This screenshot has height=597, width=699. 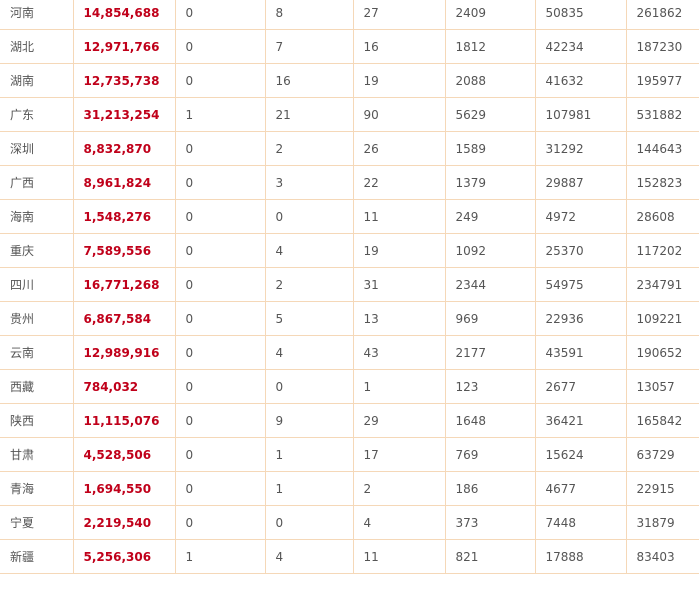 I want to click on count-col-6-cell: 531882, so click(x=662, y=114).